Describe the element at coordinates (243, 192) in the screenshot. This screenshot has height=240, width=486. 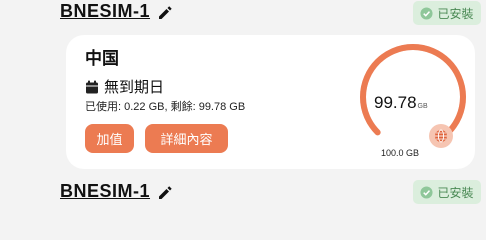
I see `sim-header-2: BNESIM-1 已安裝` at that location.